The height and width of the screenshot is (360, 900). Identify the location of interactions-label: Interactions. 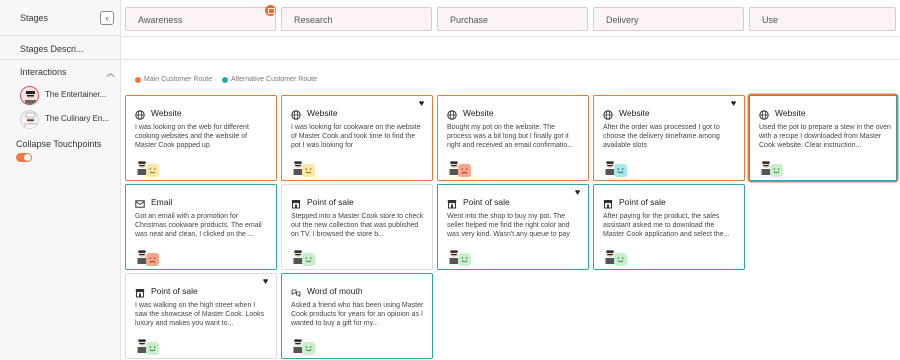
(43, 72).